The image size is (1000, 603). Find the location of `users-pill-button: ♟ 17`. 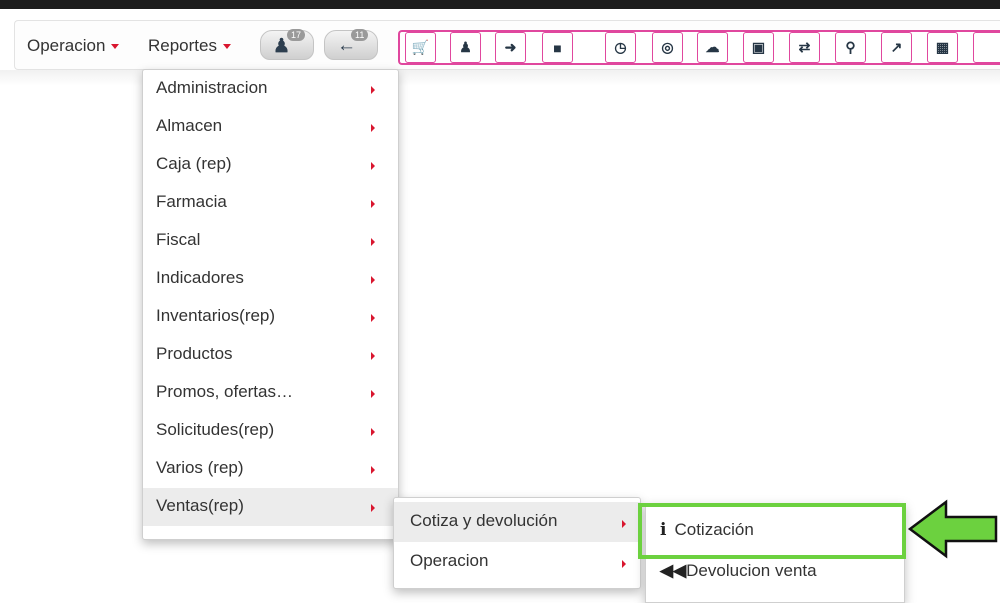

users-pill-button: ♟ 17 is located at coordinates (287, 44).